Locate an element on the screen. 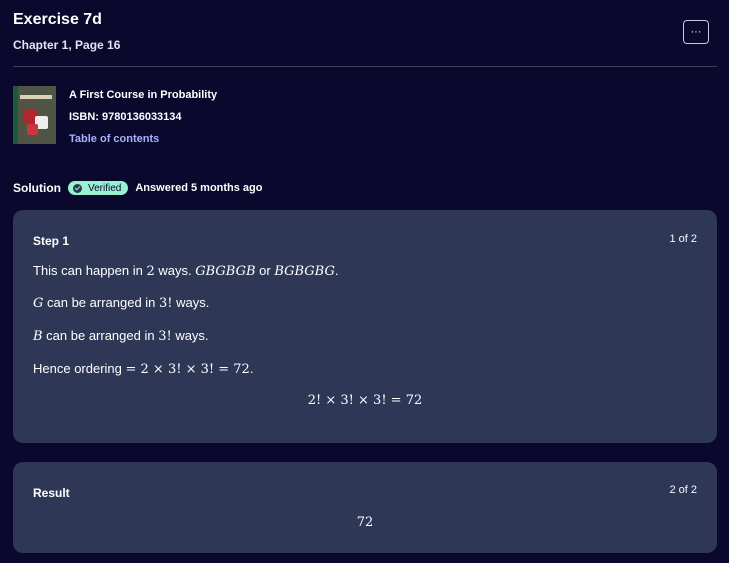 The width and height of the screenshot is (729, 563). verified-label: Verified is located at coordinates (105, 188).